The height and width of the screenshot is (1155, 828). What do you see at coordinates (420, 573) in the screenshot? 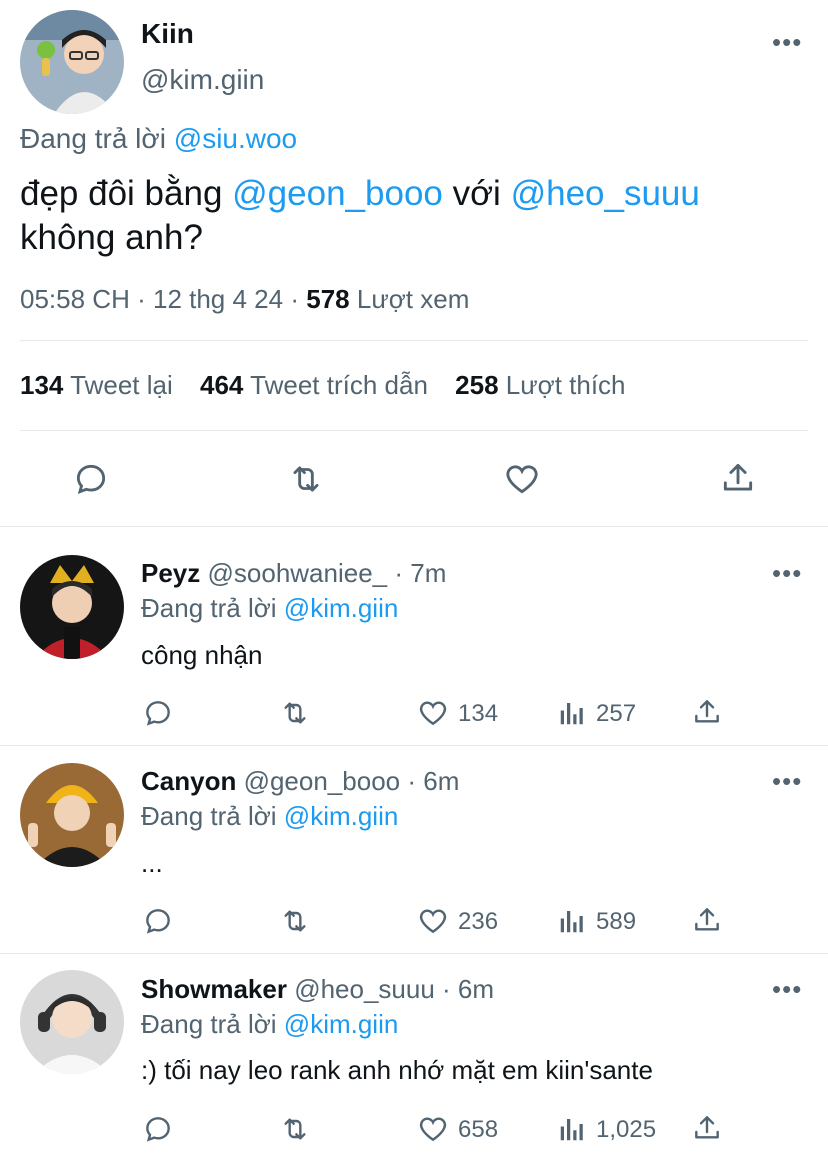
I see `reply-time: · 7m` at bounding box center [420, 573].